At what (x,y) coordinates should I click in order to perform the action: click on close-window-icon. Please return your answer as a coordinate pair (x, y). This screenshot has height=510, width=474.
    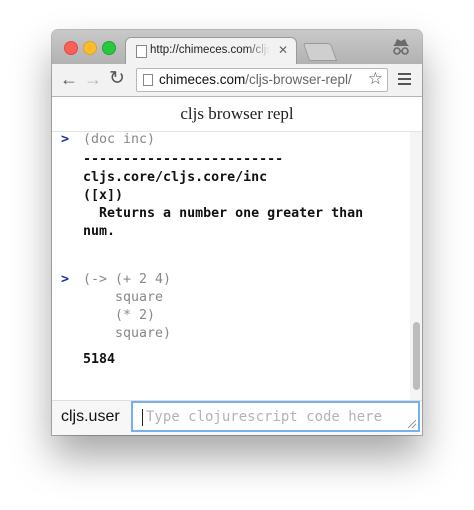
    Looking at the image, I should click on (71, 48).